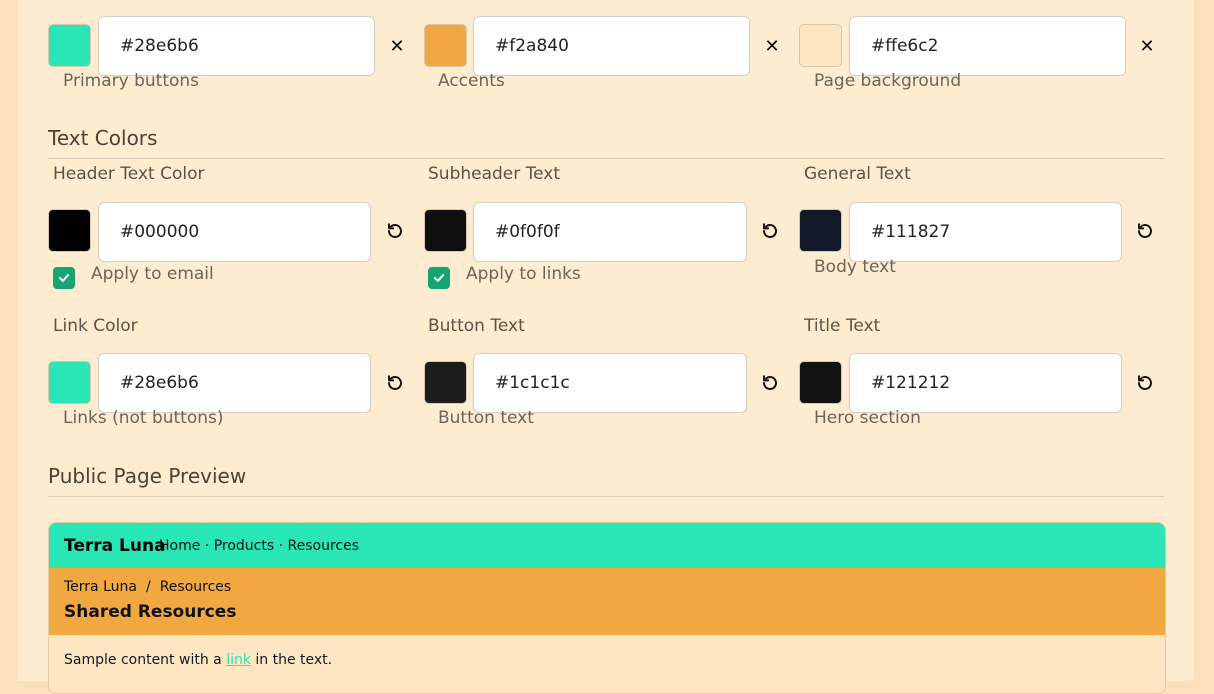 This screenshot has width=1214, height=694. What do you see at coordinates (820, 382) in the screenshot?
I see `title-text-swatch` at bounding box center [820, 382].